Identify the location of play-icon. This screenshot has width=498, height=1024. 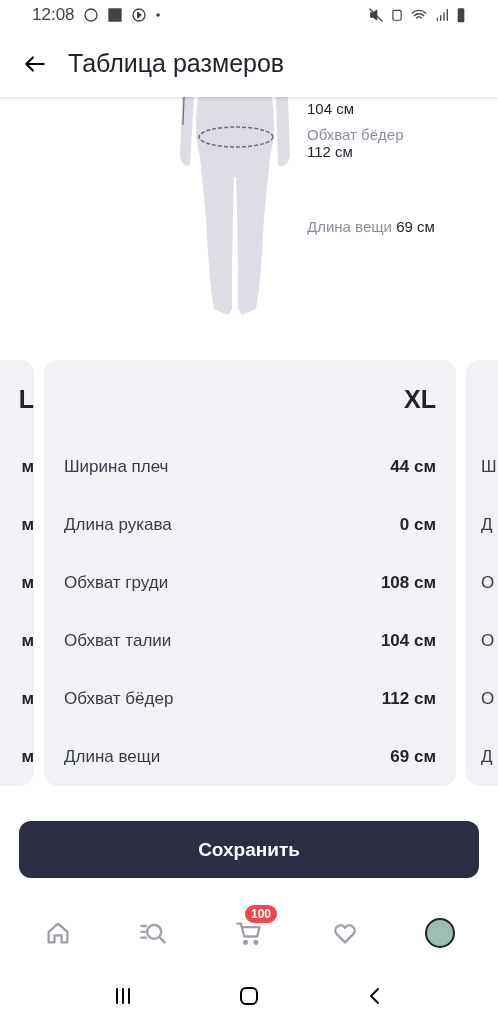
(138, 15).